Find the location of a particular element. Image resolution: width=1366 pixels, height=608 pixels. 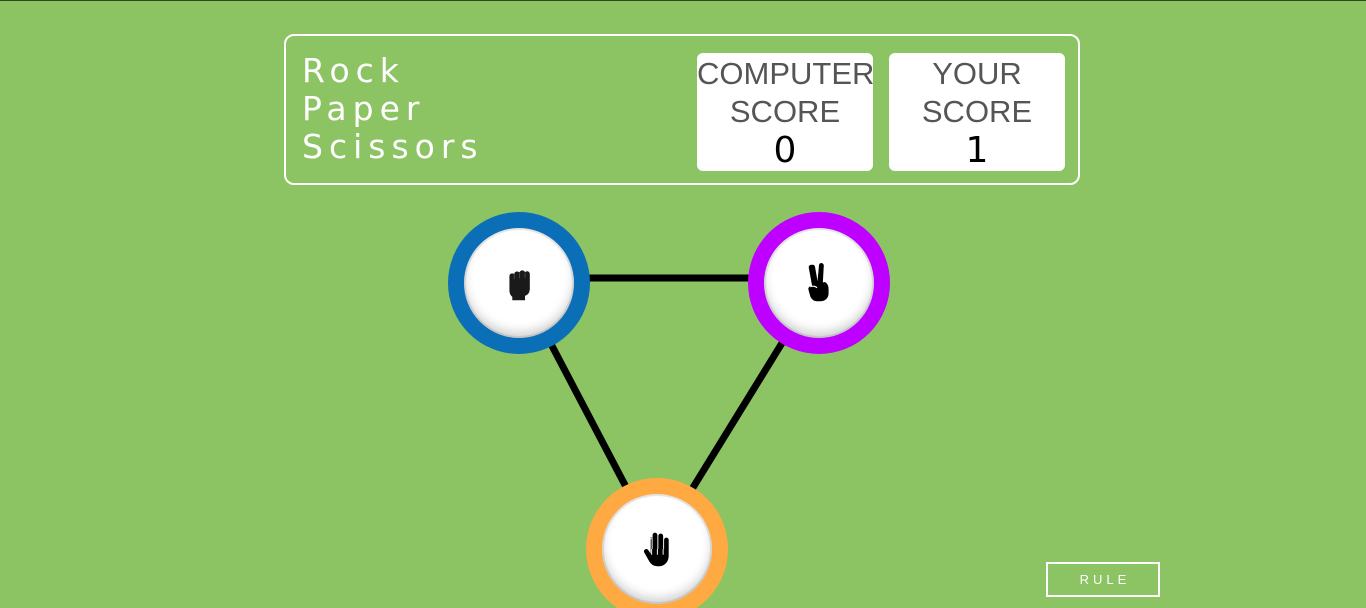

paper-choice-button is located at coordinates (657, 543).